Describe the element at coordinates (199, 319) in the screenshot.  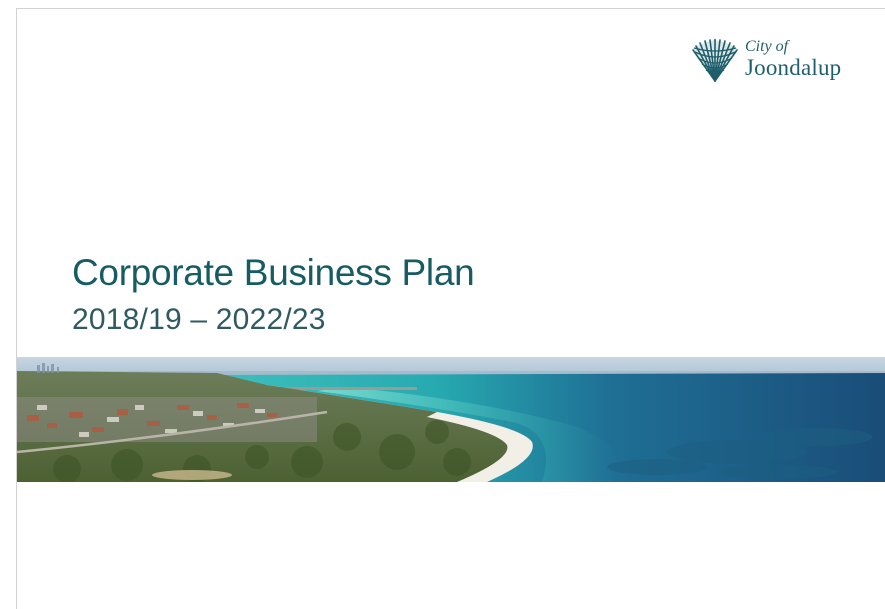
I see `document-period: 2018/19 – 2022/23` at that location.